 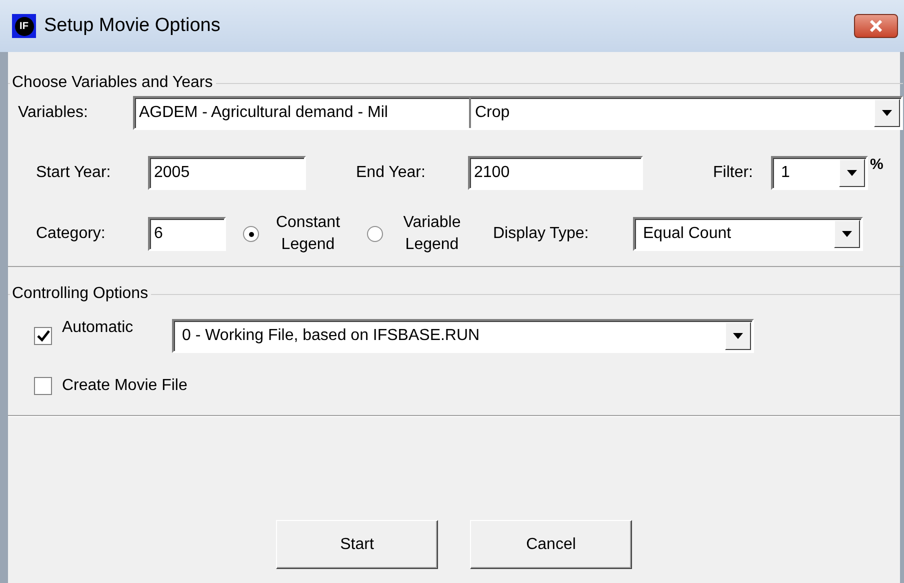 I want to click on window-title: Setup Movie Options, so click(x=133, y=26).